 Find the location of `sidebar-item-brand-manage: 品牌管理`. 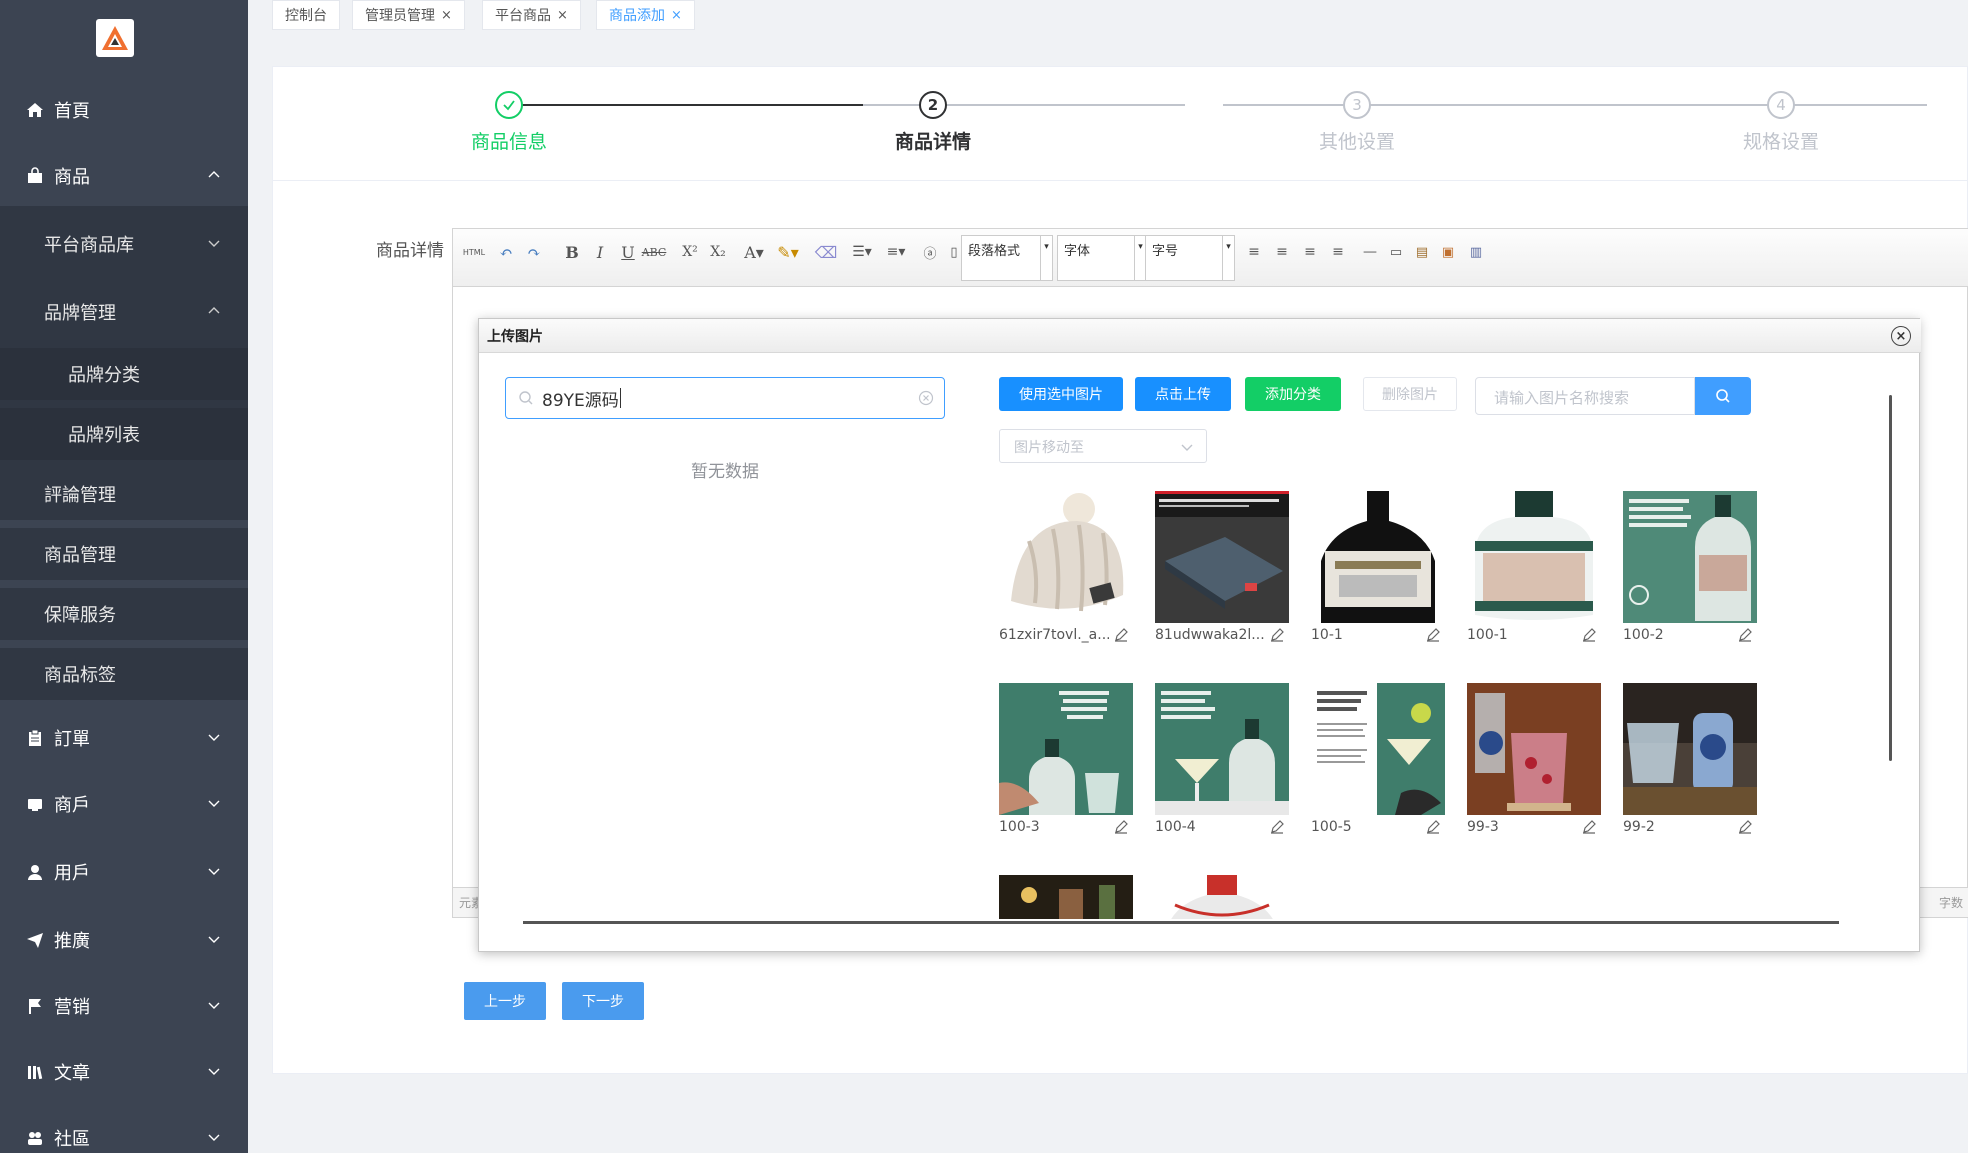

sidebar-item-brand-manage: 品牌管理 is located at coordinates (124, 312).